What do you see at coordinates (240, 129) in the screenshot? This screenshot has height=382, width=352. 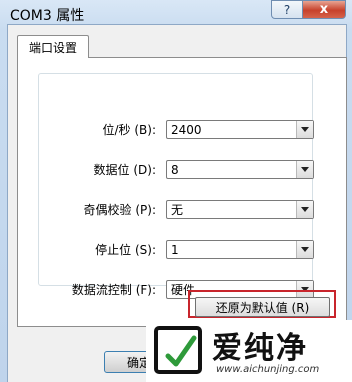 I see `baud-rate-select: 2400` at bounding box center [240, 129].